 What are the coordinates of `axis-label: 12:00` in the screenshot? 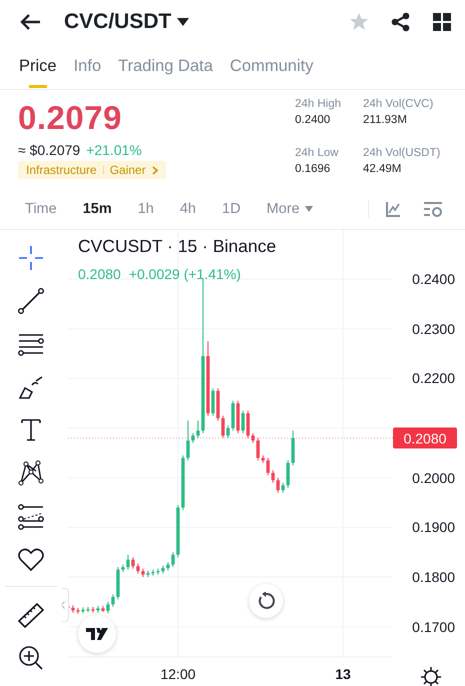 It's located at (178, 674).